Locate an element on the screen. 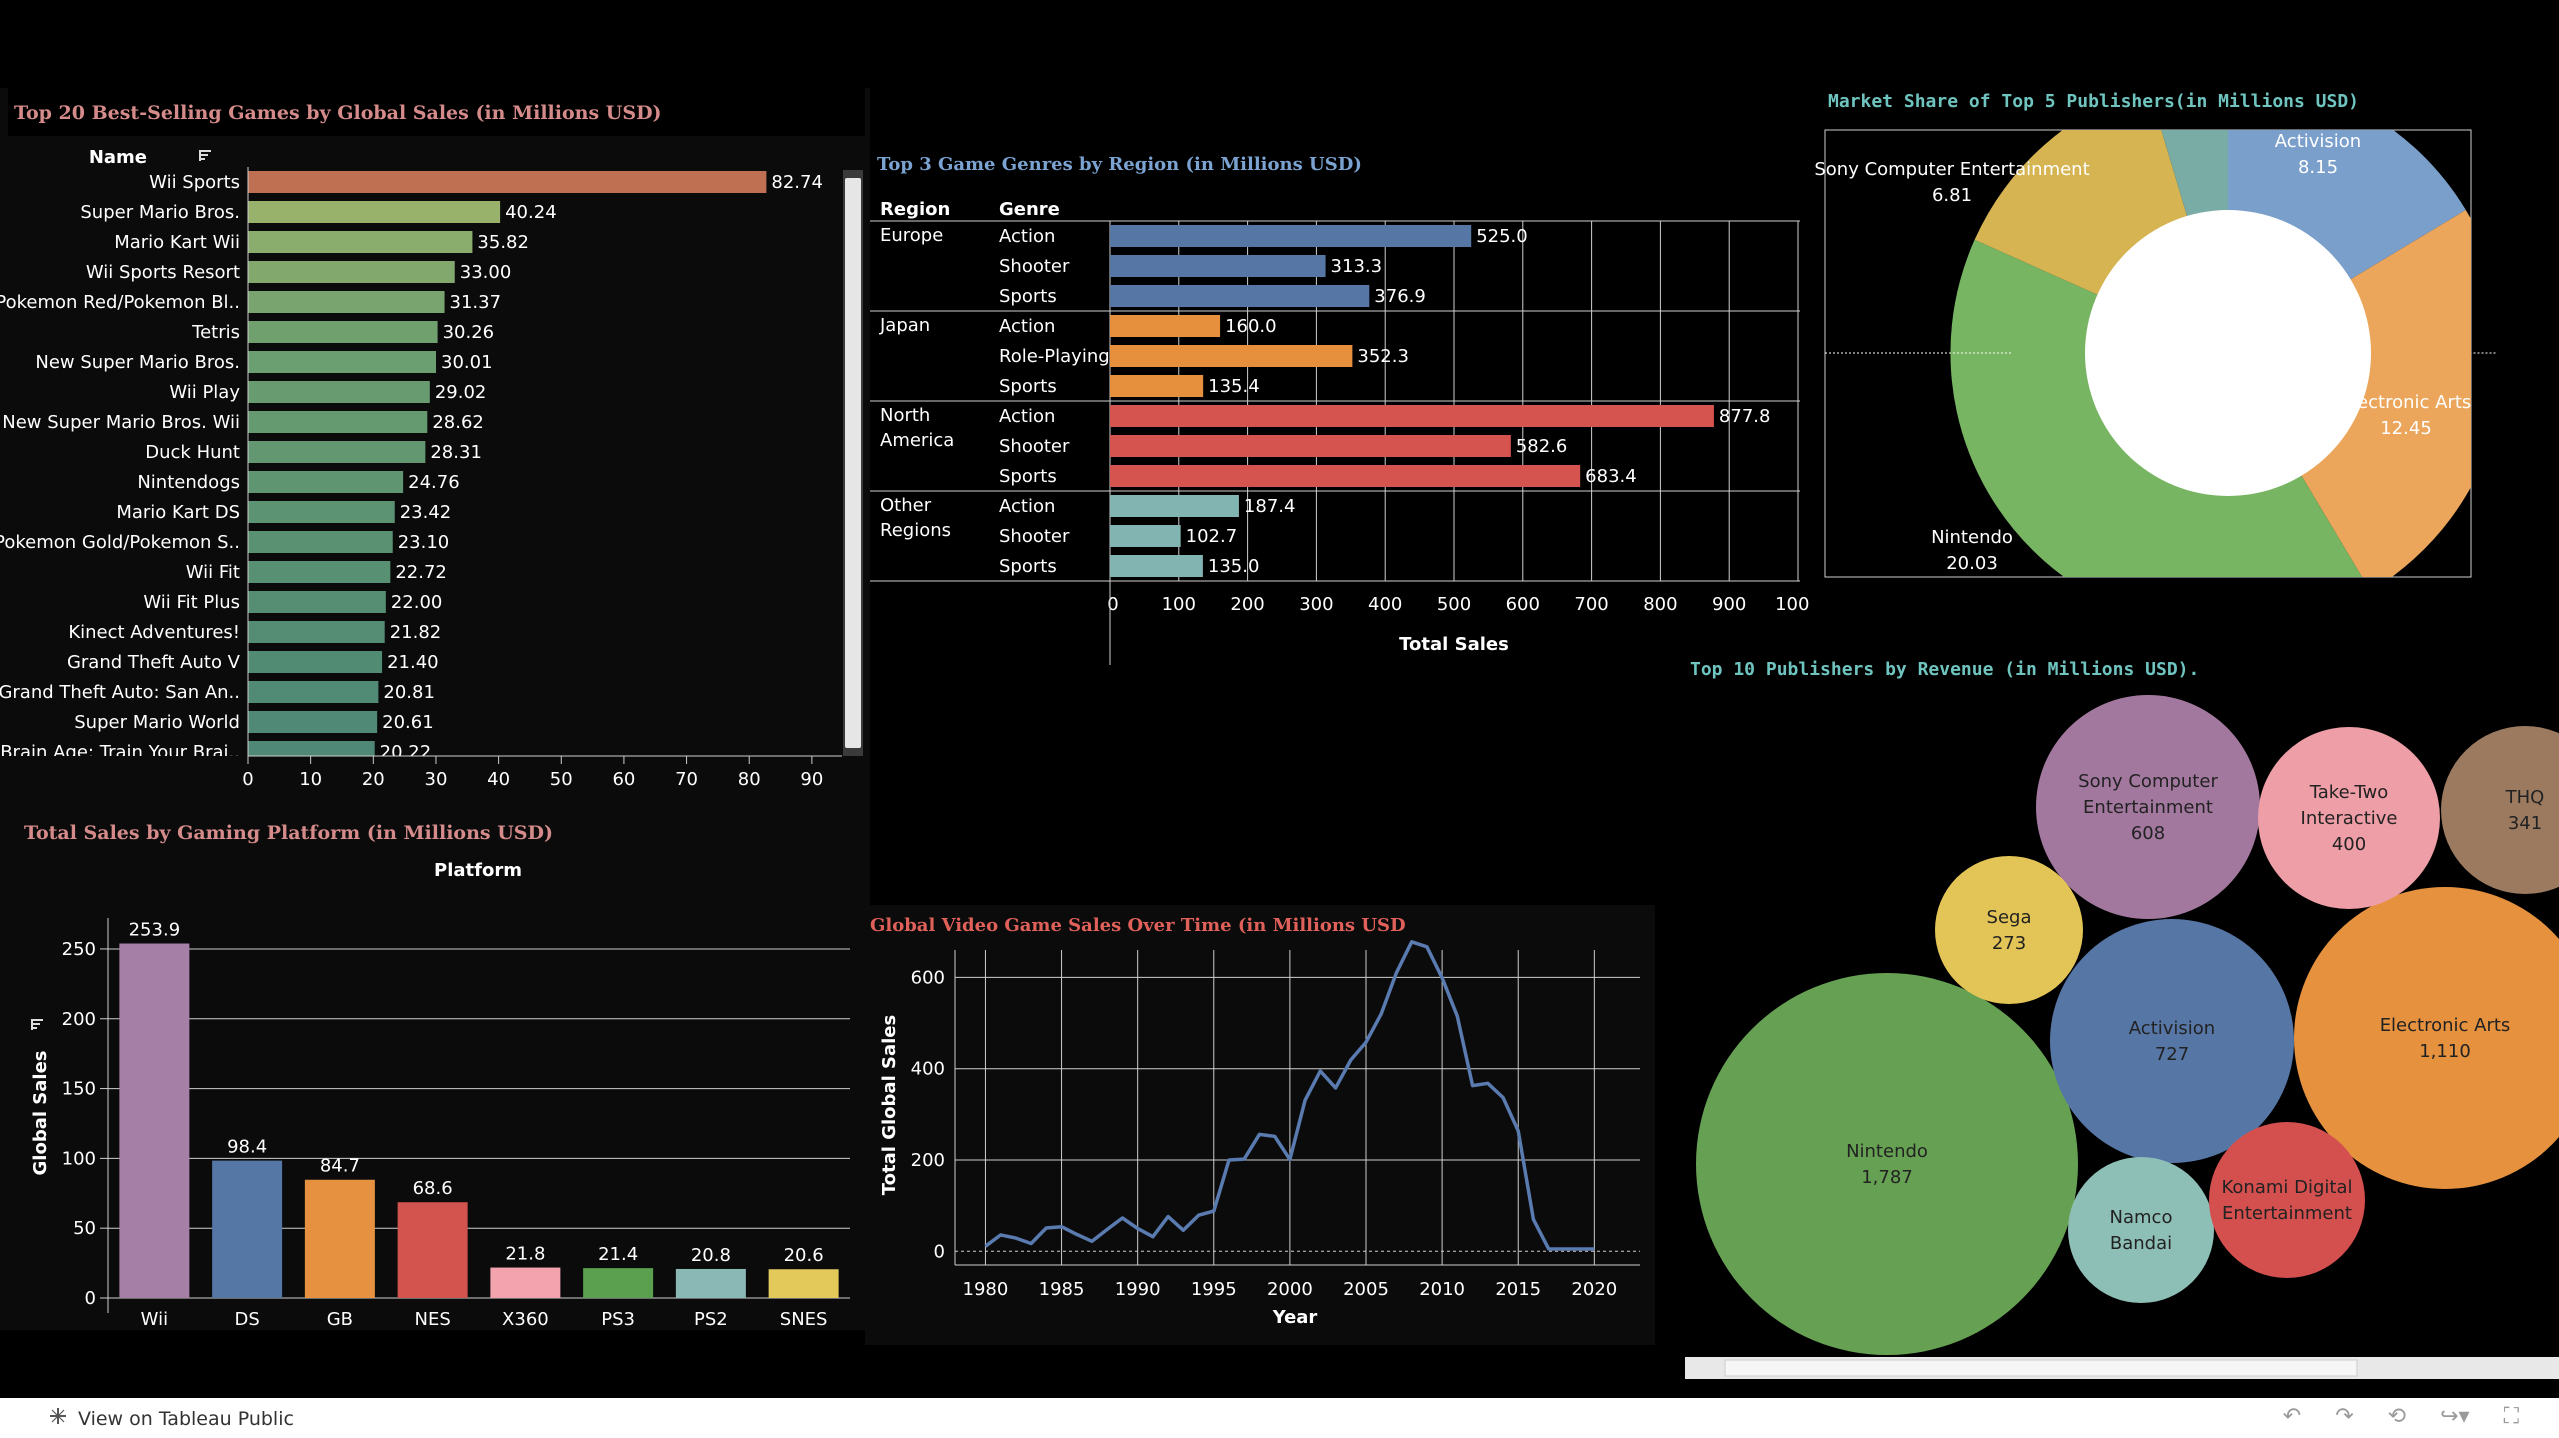 The image size is (2559, 1438). top20-tick-label: 60 is located at coordinates (623, 779).